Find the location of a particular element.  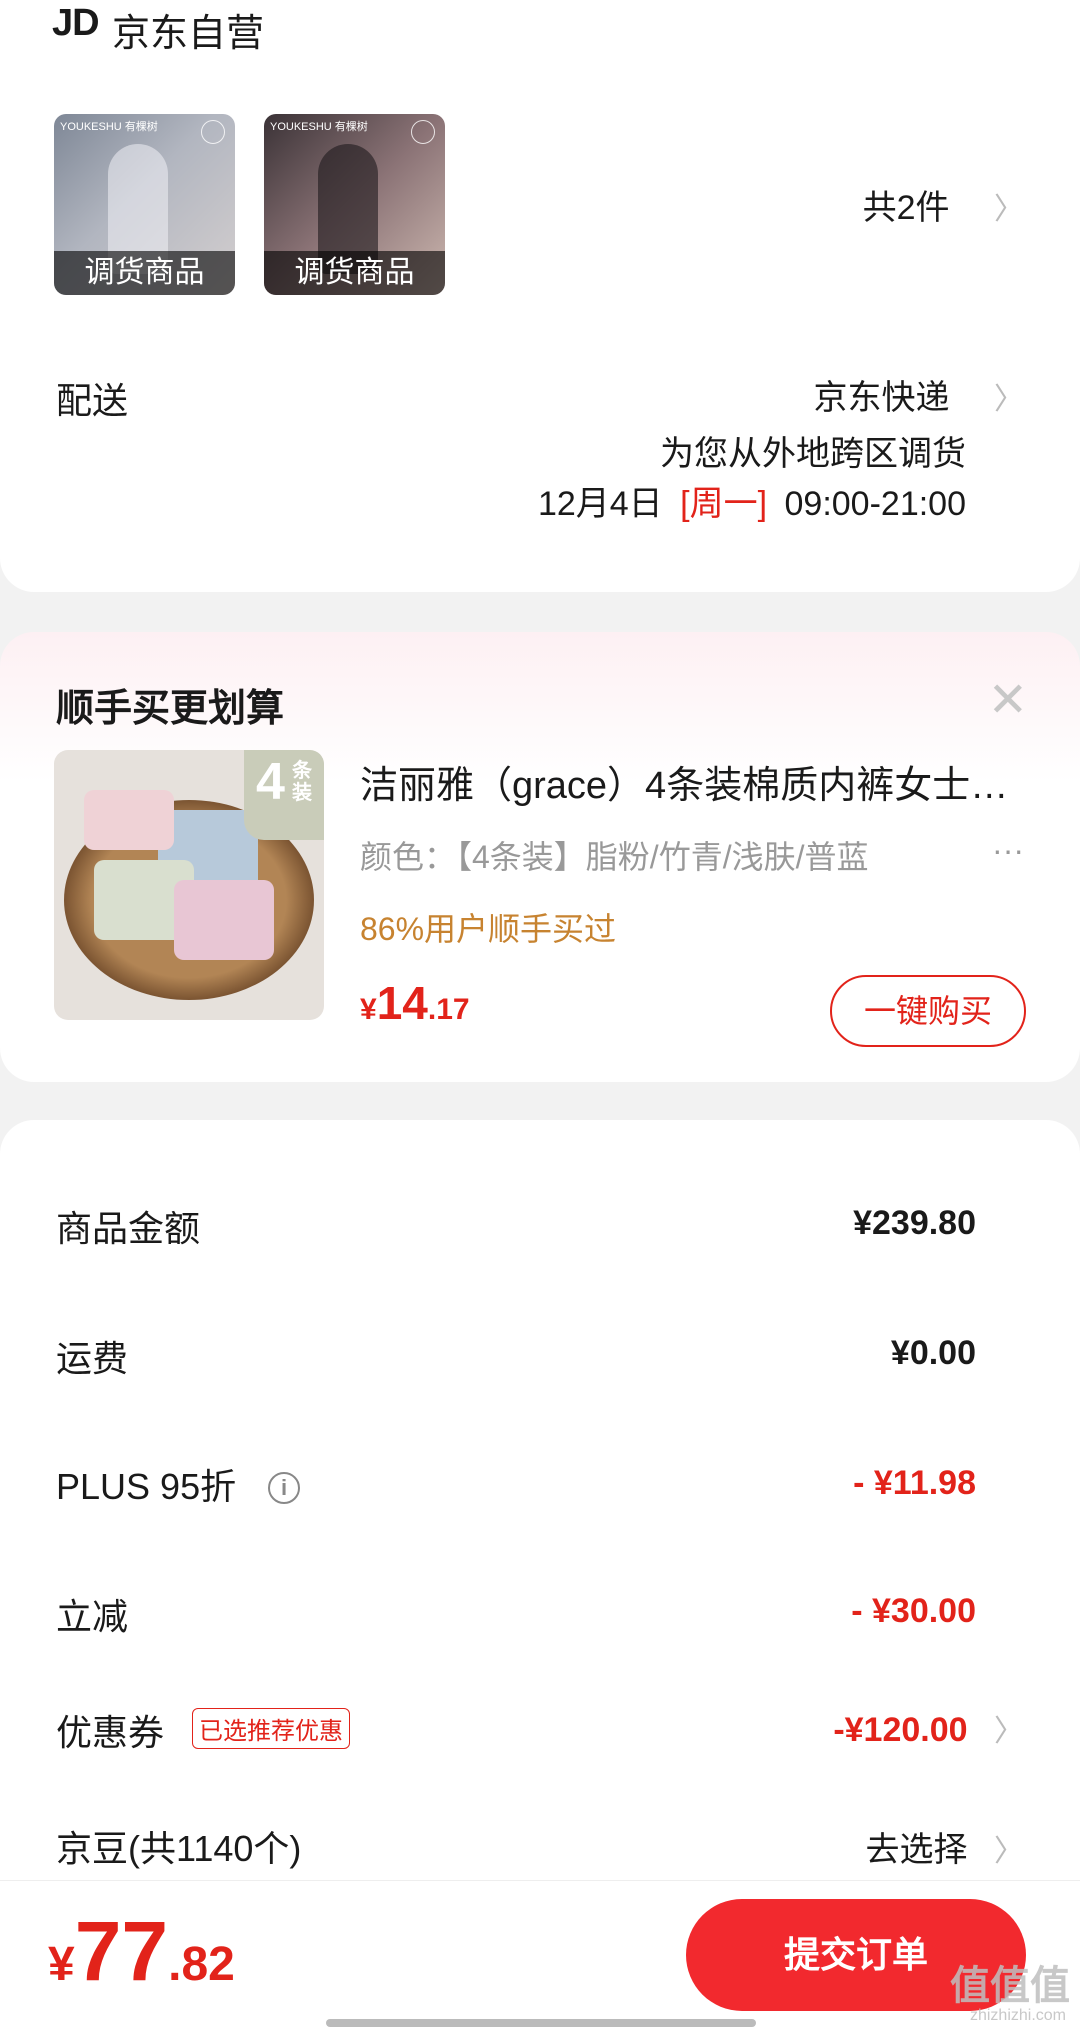

item-count: 共2件 is located at coordinates (906, 208).